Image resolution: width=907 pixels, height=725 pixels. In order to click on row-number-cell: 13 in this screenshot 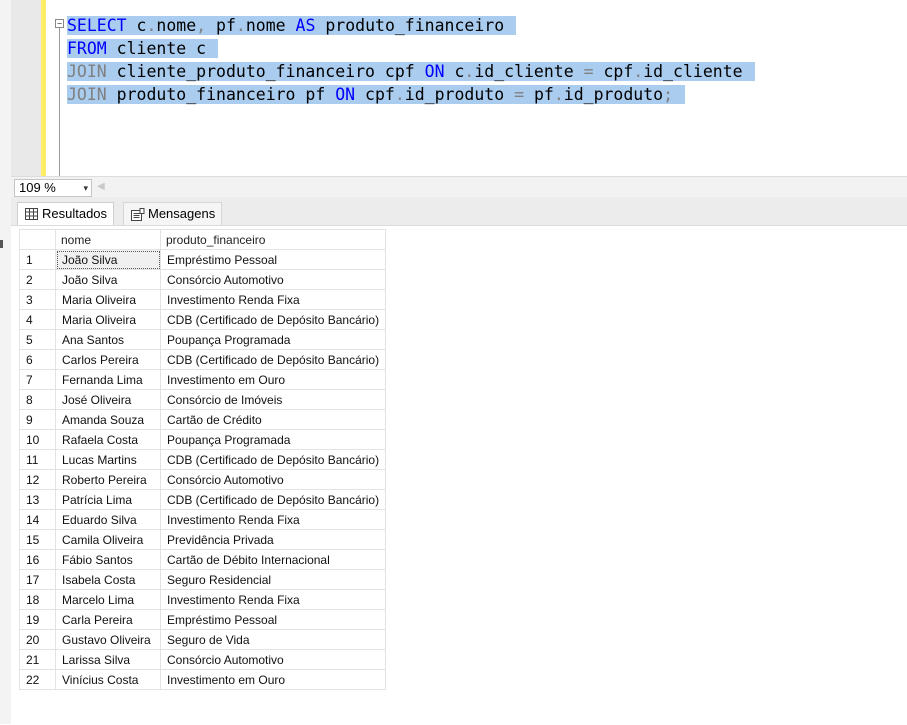, I will do `click(37, 499)`.